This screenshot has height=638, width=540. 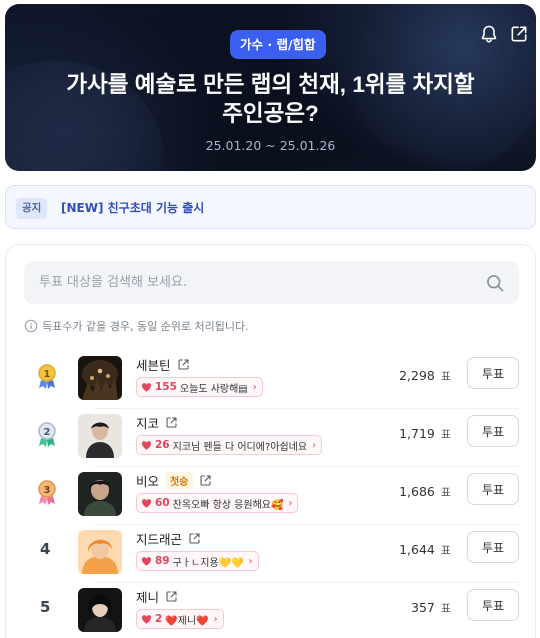 What do you see at coordinates (519, 34) in the screenshot?
I see `share-icon` at bounding box center [519, 34].